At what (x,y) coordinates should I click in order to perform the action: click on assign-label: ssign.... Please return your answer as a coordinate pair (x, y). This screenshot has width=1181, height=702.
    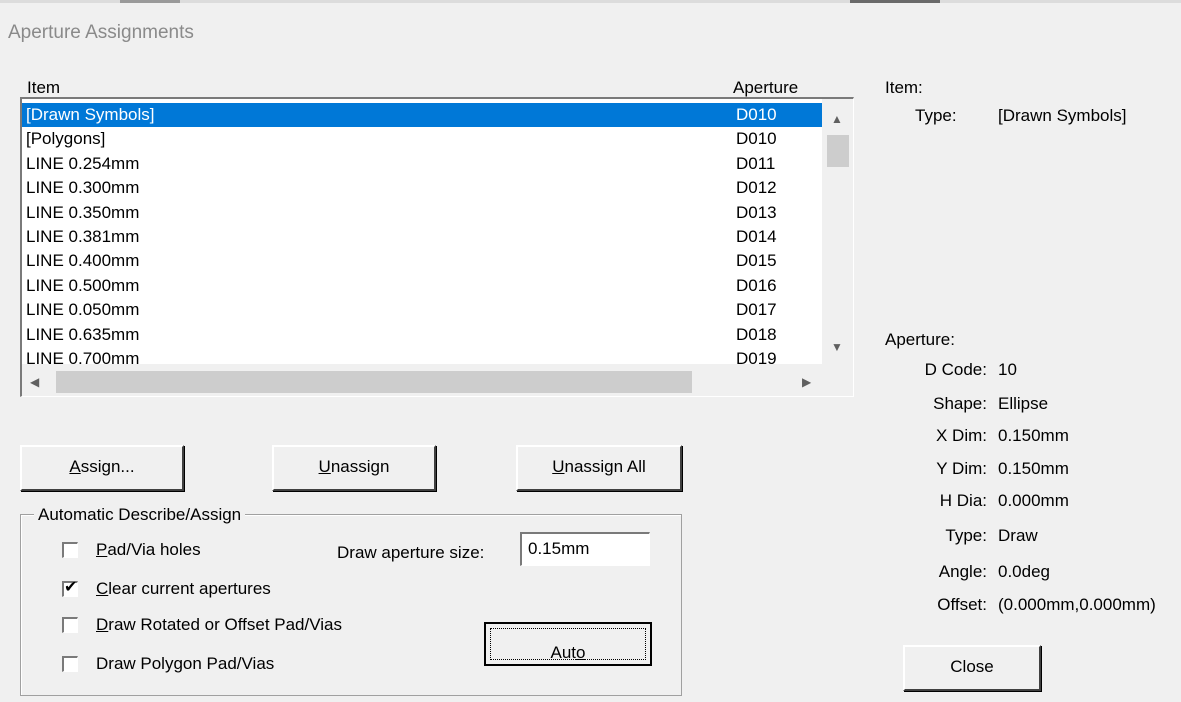
    Looking at the image, I should click on (107, 466).